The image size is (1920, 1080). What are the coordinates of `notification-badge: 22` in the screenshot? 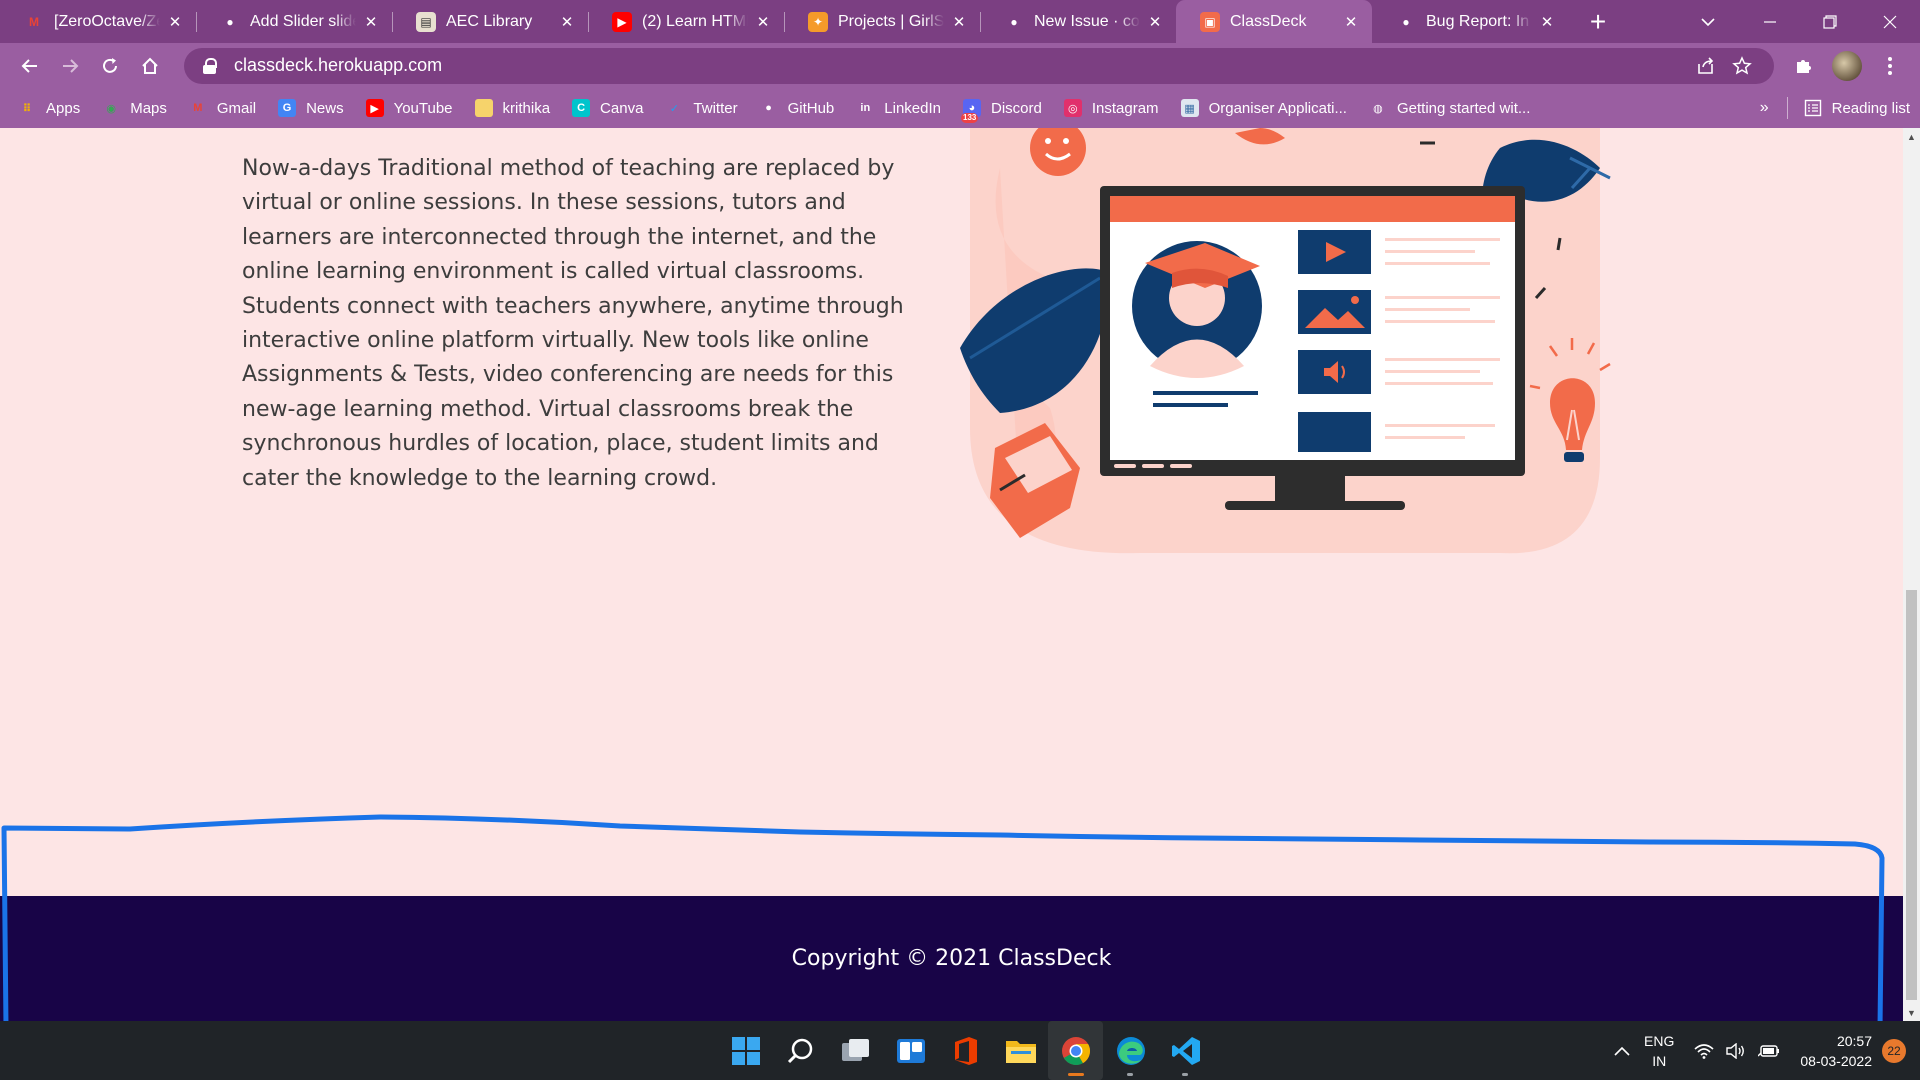 It's located at (1894, 1050).